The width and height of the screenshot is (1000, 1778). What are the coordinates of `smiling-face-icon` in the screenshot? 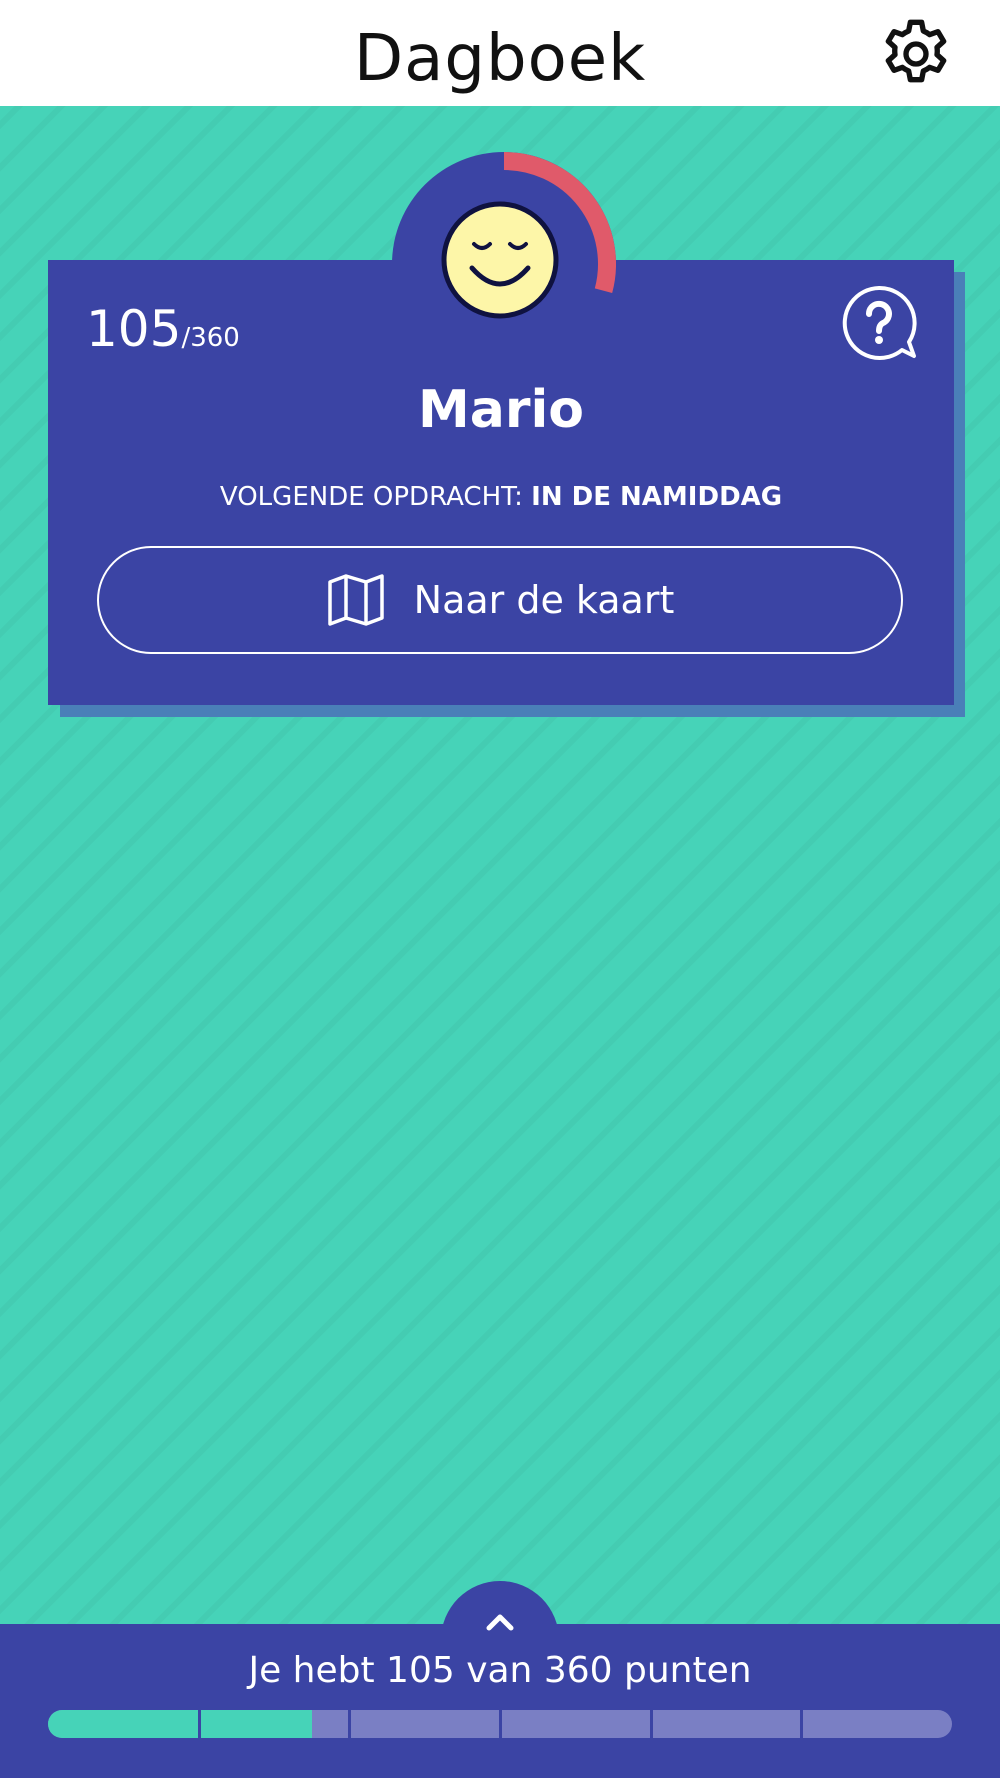 It's located at (500, 260).